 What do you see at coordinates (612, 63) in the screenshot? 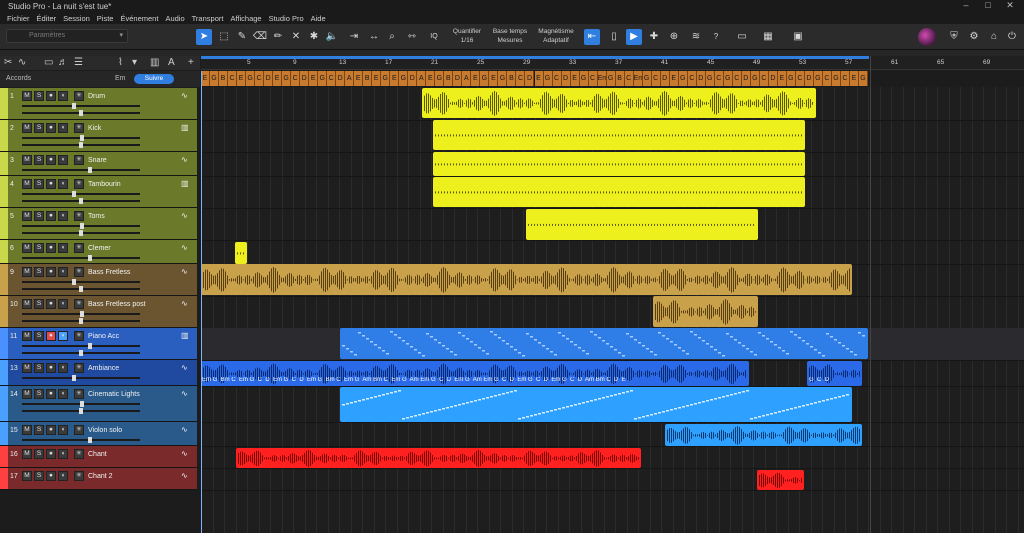
I see `timeline-ruler: 5 9 13 17 21 25 29 33 37 41 45 49 53 57 61 65 69` at bounding box center [612, 63].